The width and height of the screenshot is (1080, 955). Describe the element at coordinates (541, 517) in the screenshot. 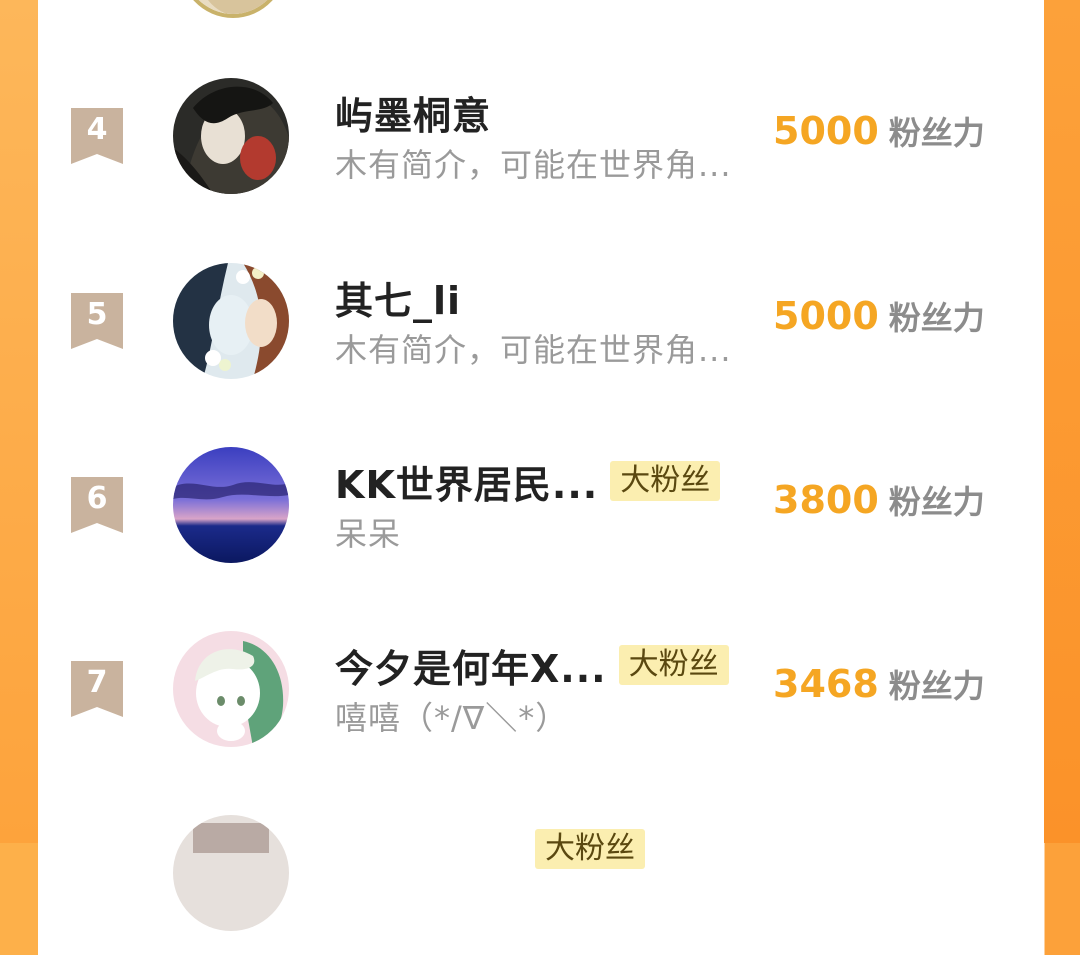

I see `ranking-row: 6 KK世界居民... 大粉丝 呆呆 3800 粉丝力` at that location.